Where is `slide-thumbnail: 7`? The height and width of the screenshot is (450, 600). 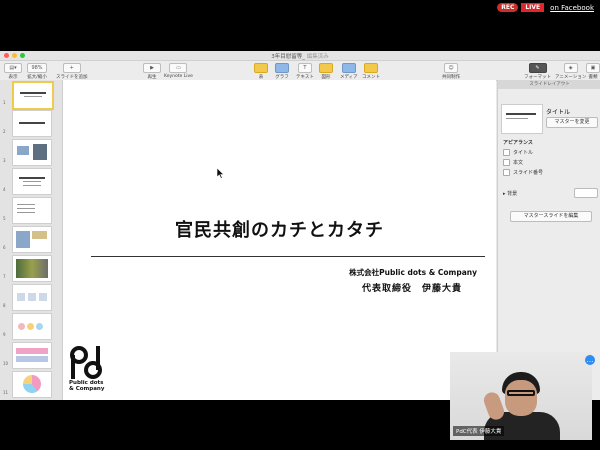
slide-thumbnail: 7 is located at coordinates (31, 268).